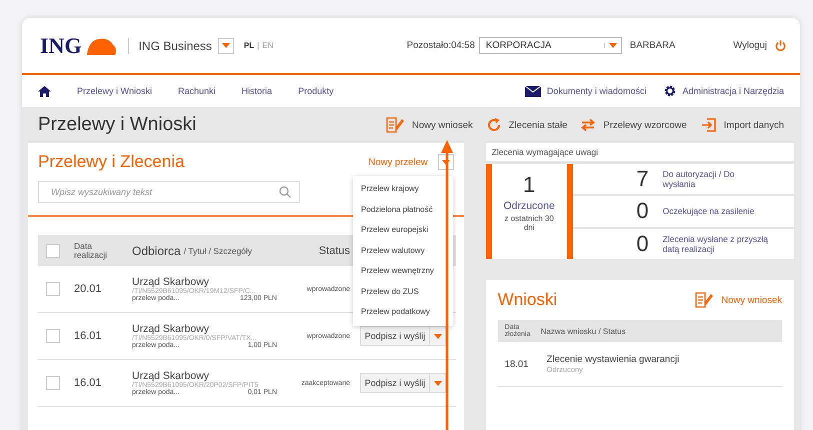 This screenshot has height=430, width=813. What do you see at coordinates (175, 45) in the screenshot?
I see `product-name: ING Business` at bounding box center [175, 45].